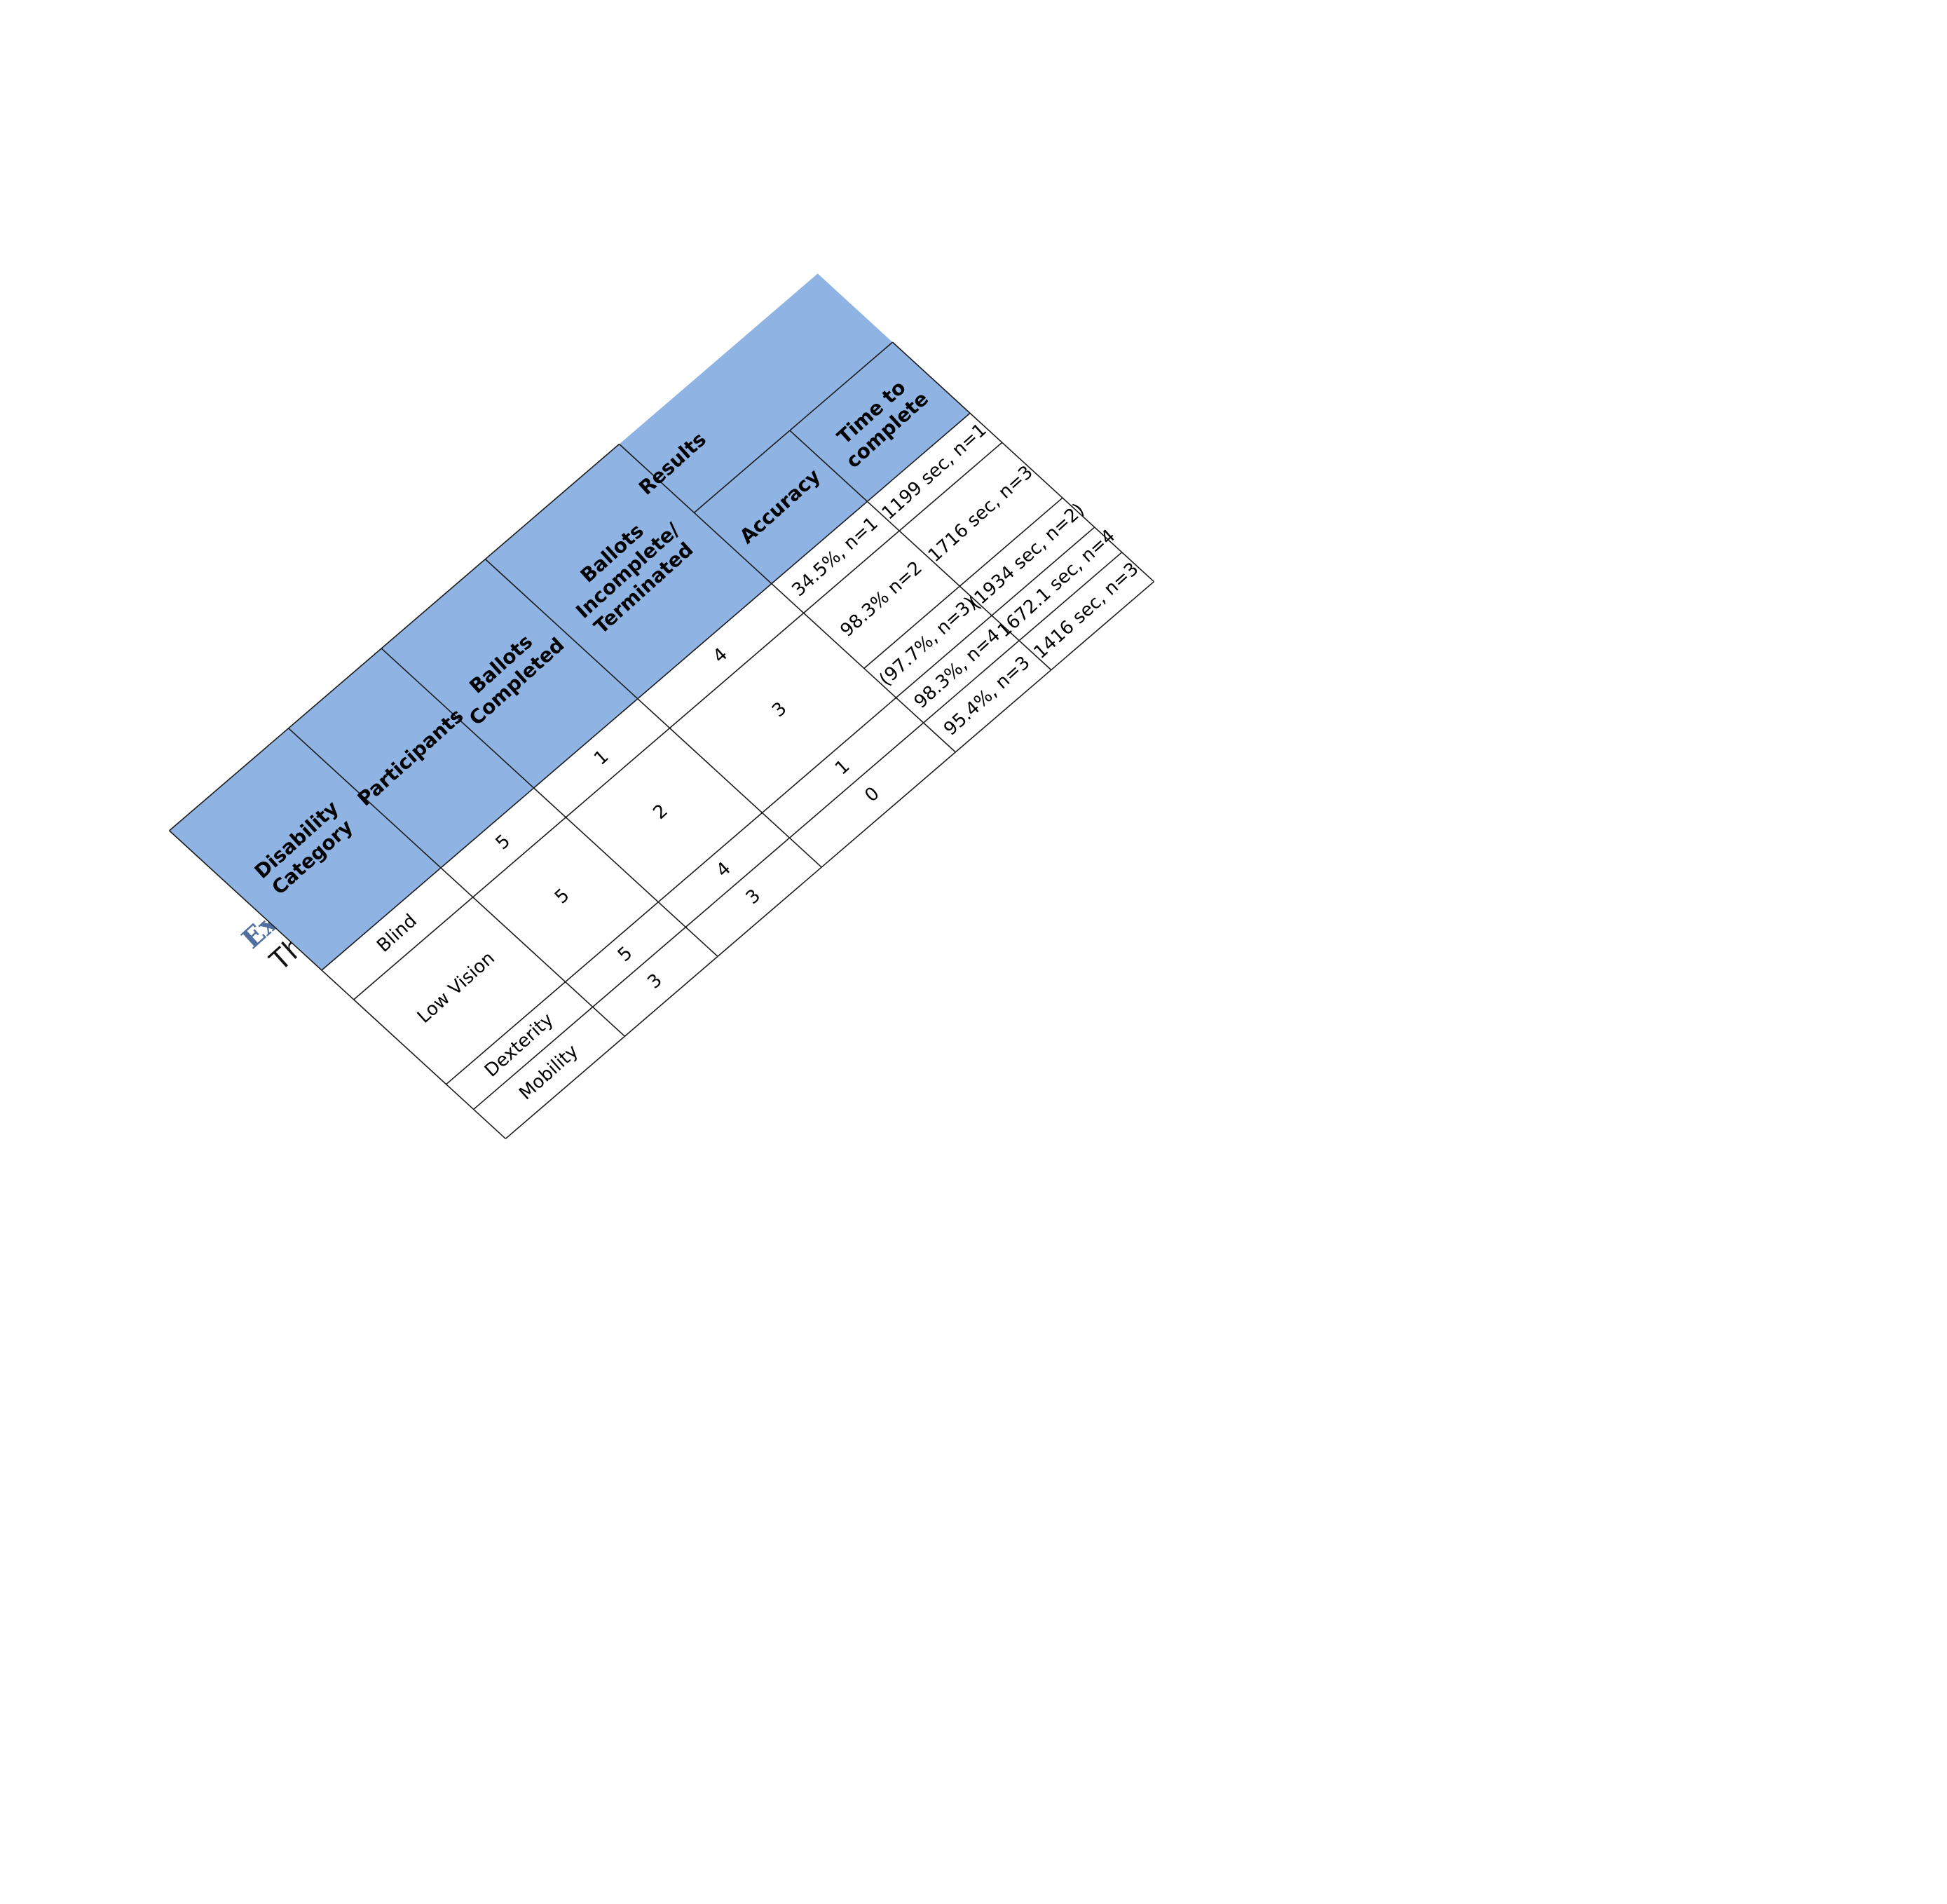 This screenshot has width=1947, height=1904. I want to click on table-cell: 2, so click(660, 812).